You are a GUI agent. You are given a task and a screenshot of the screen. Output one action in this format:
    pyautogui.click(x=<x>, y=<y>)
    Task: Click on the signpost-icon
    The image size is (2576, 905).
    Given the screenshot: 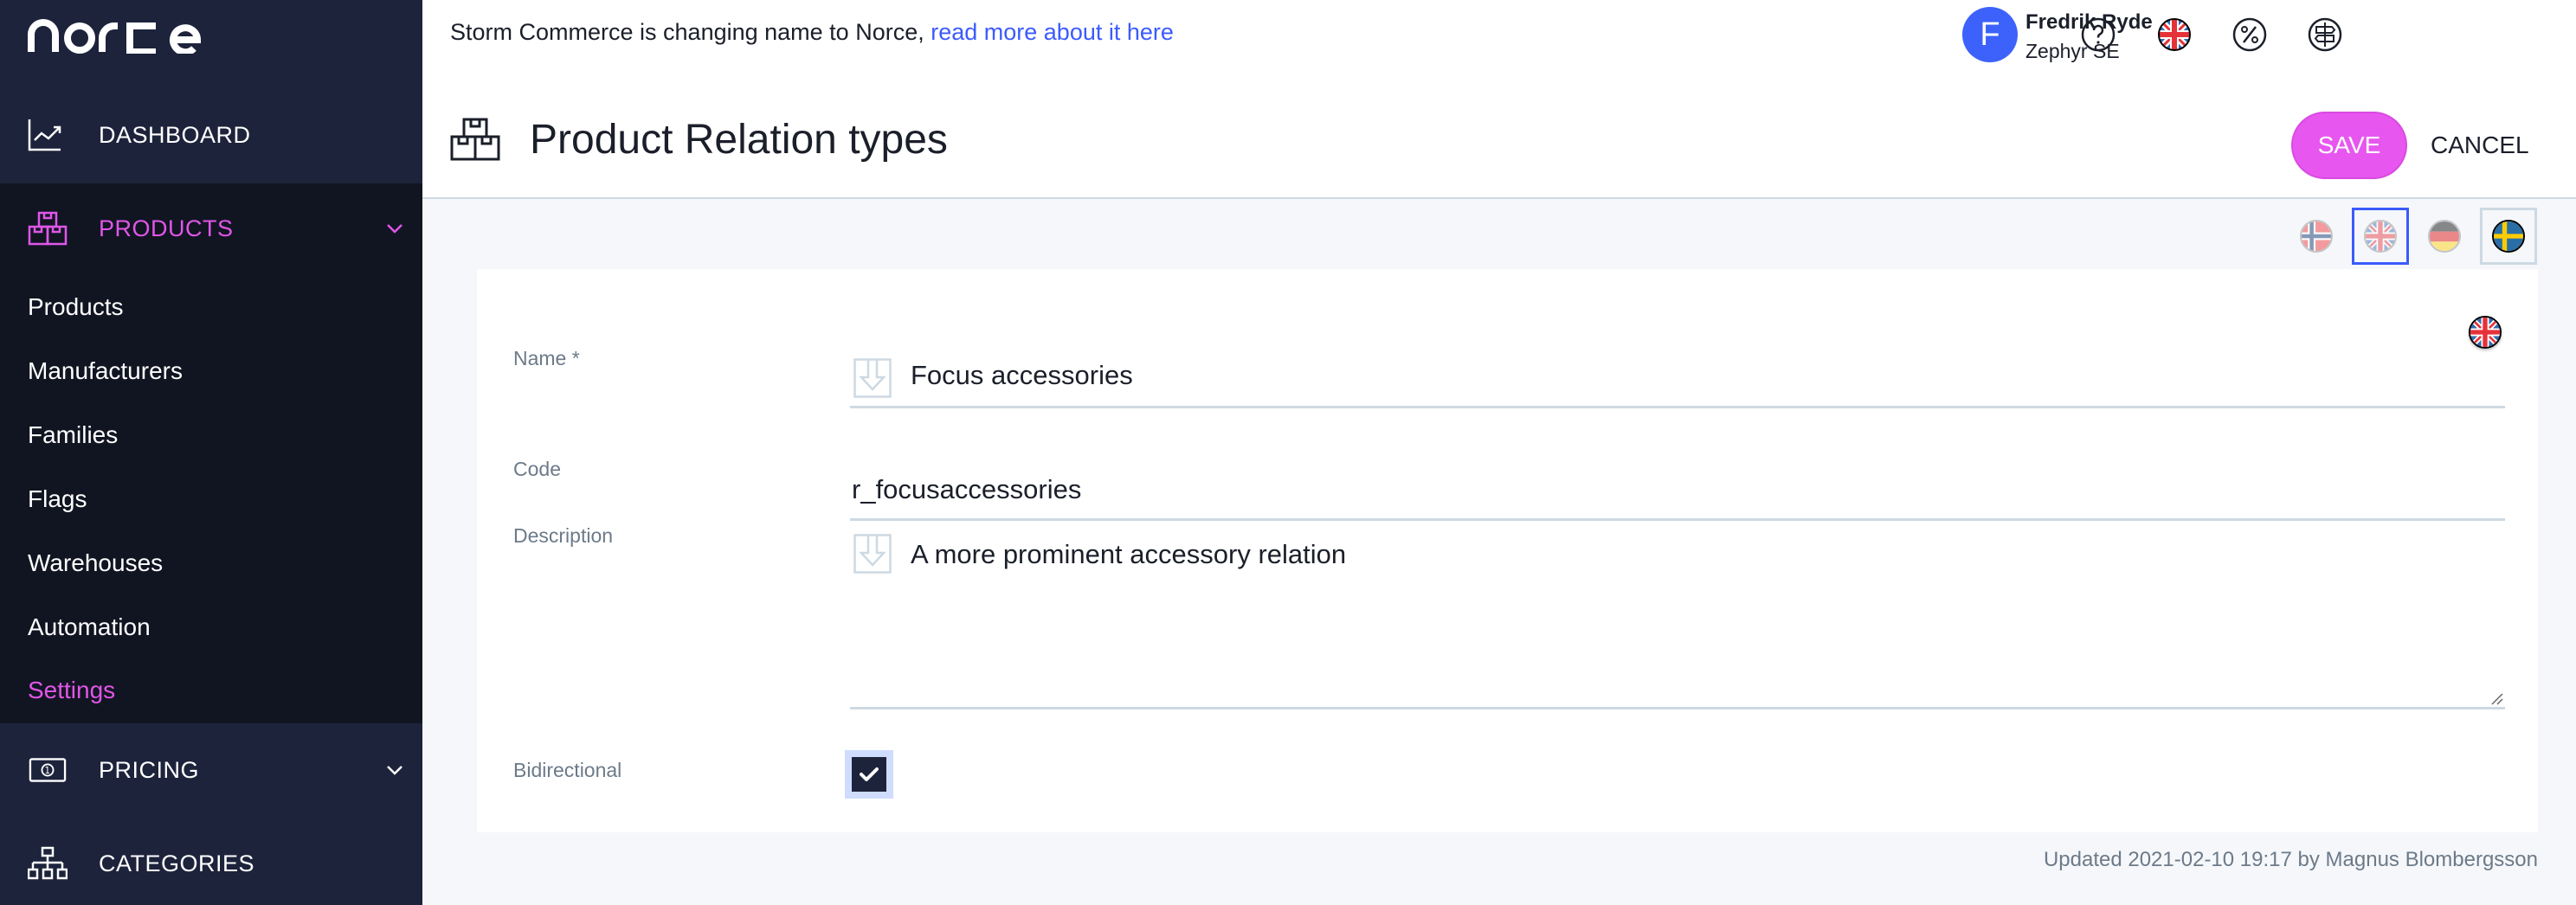 What is the action you would take?
    pyautogui.click(x=2325, y=34)
    